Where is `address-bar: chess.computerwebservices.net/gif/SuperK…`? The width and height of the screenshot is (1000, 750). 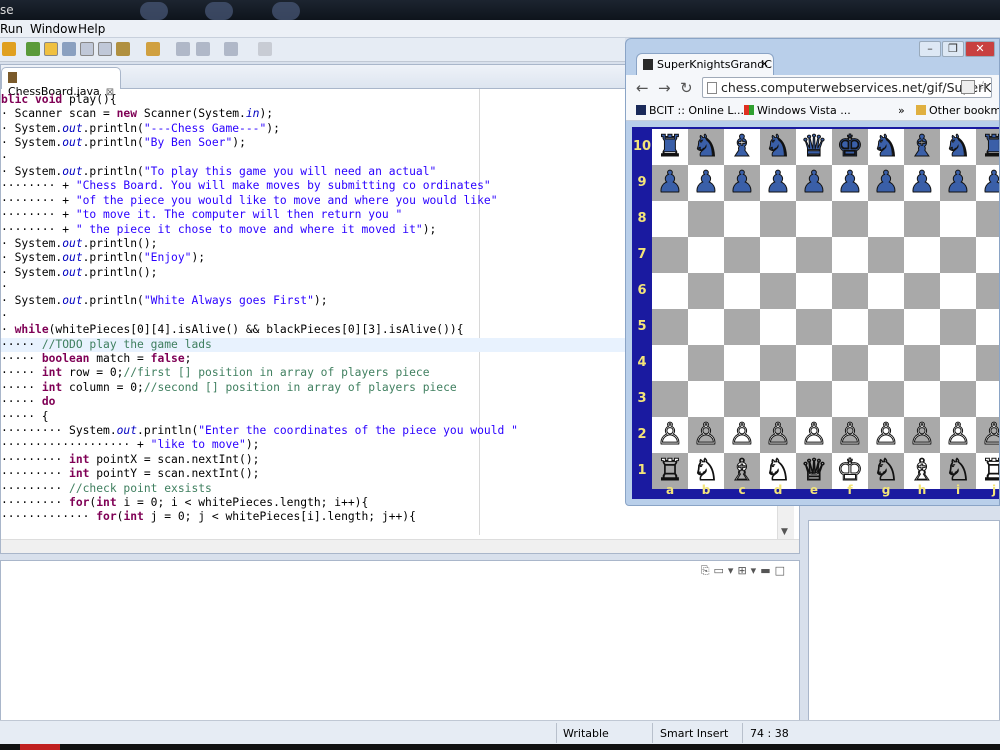
address-bar: chess.computerwebservices.net/gif/SuperK… is located at coordinates (847, 87).